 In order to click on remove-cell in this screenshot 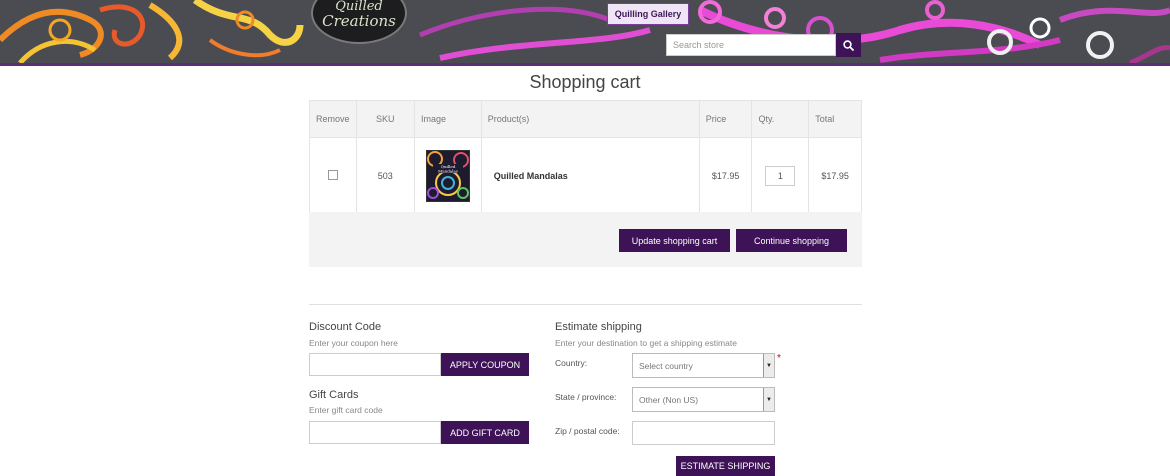, I will do `click(333, 175)`.